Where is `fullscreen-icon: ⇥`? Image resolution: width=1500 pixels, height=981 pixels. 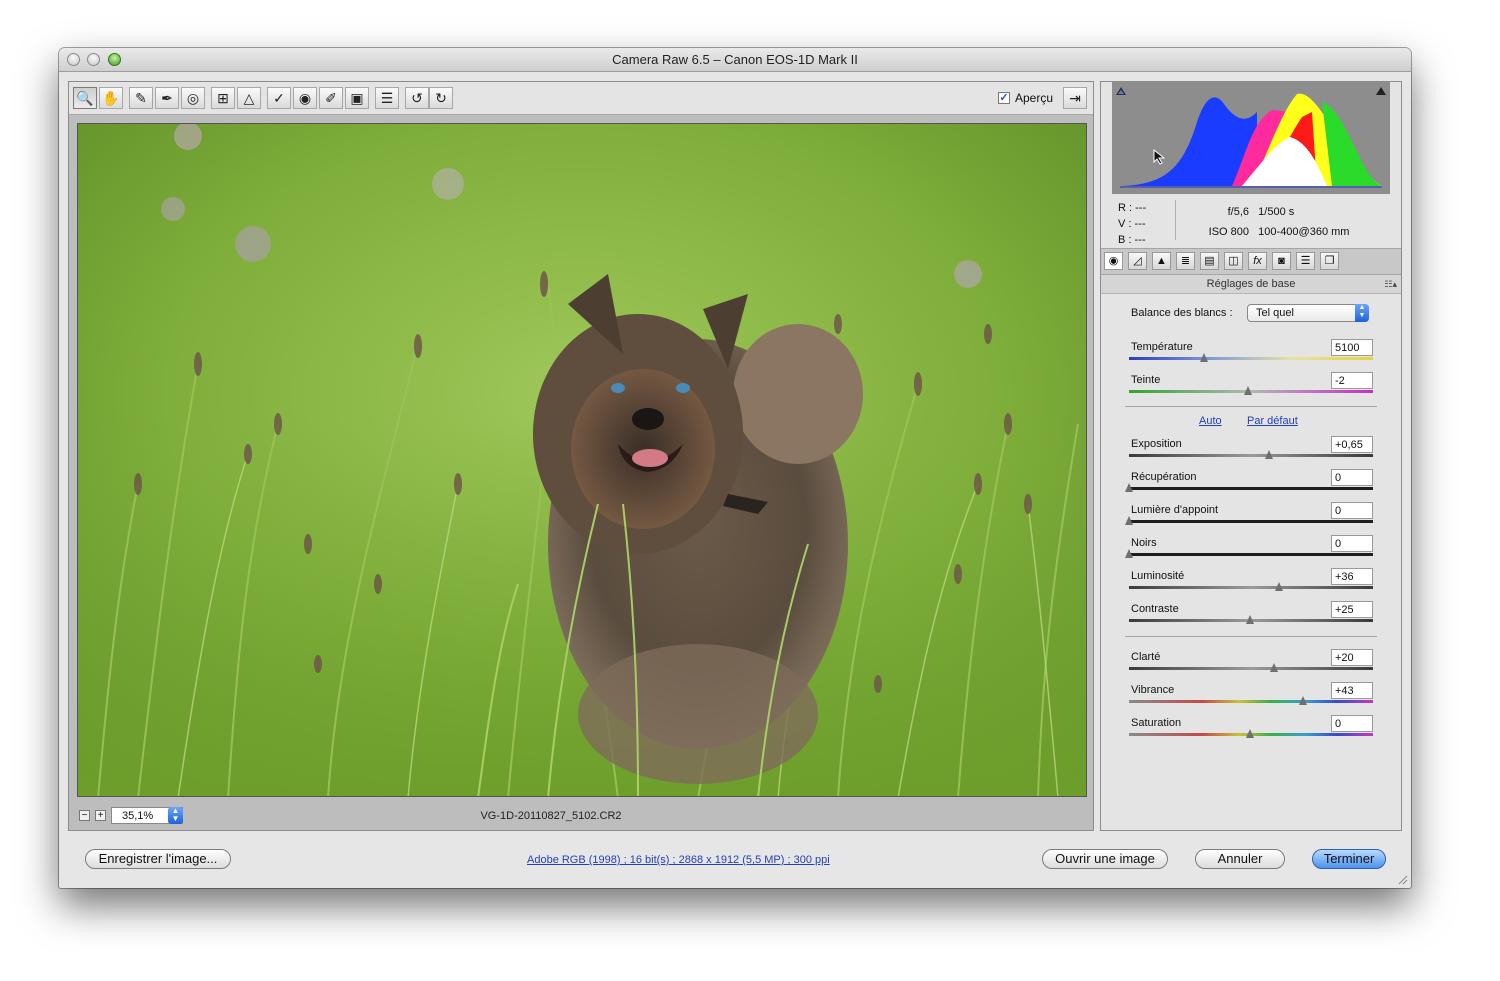
fullscreen-icon: ⇥ is located at coordinates (1075, 98).